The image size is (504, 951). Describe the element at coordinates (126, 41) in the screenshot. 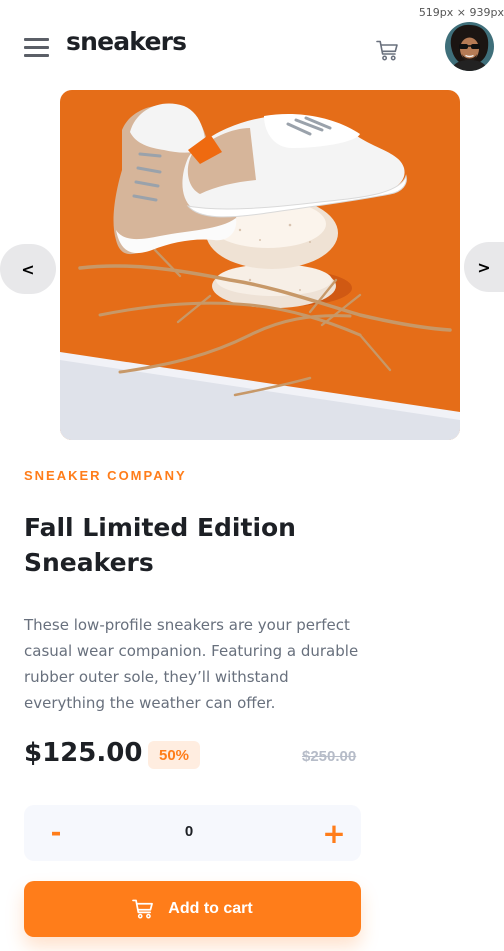

I see `brand-logo: sneakers` at that location.